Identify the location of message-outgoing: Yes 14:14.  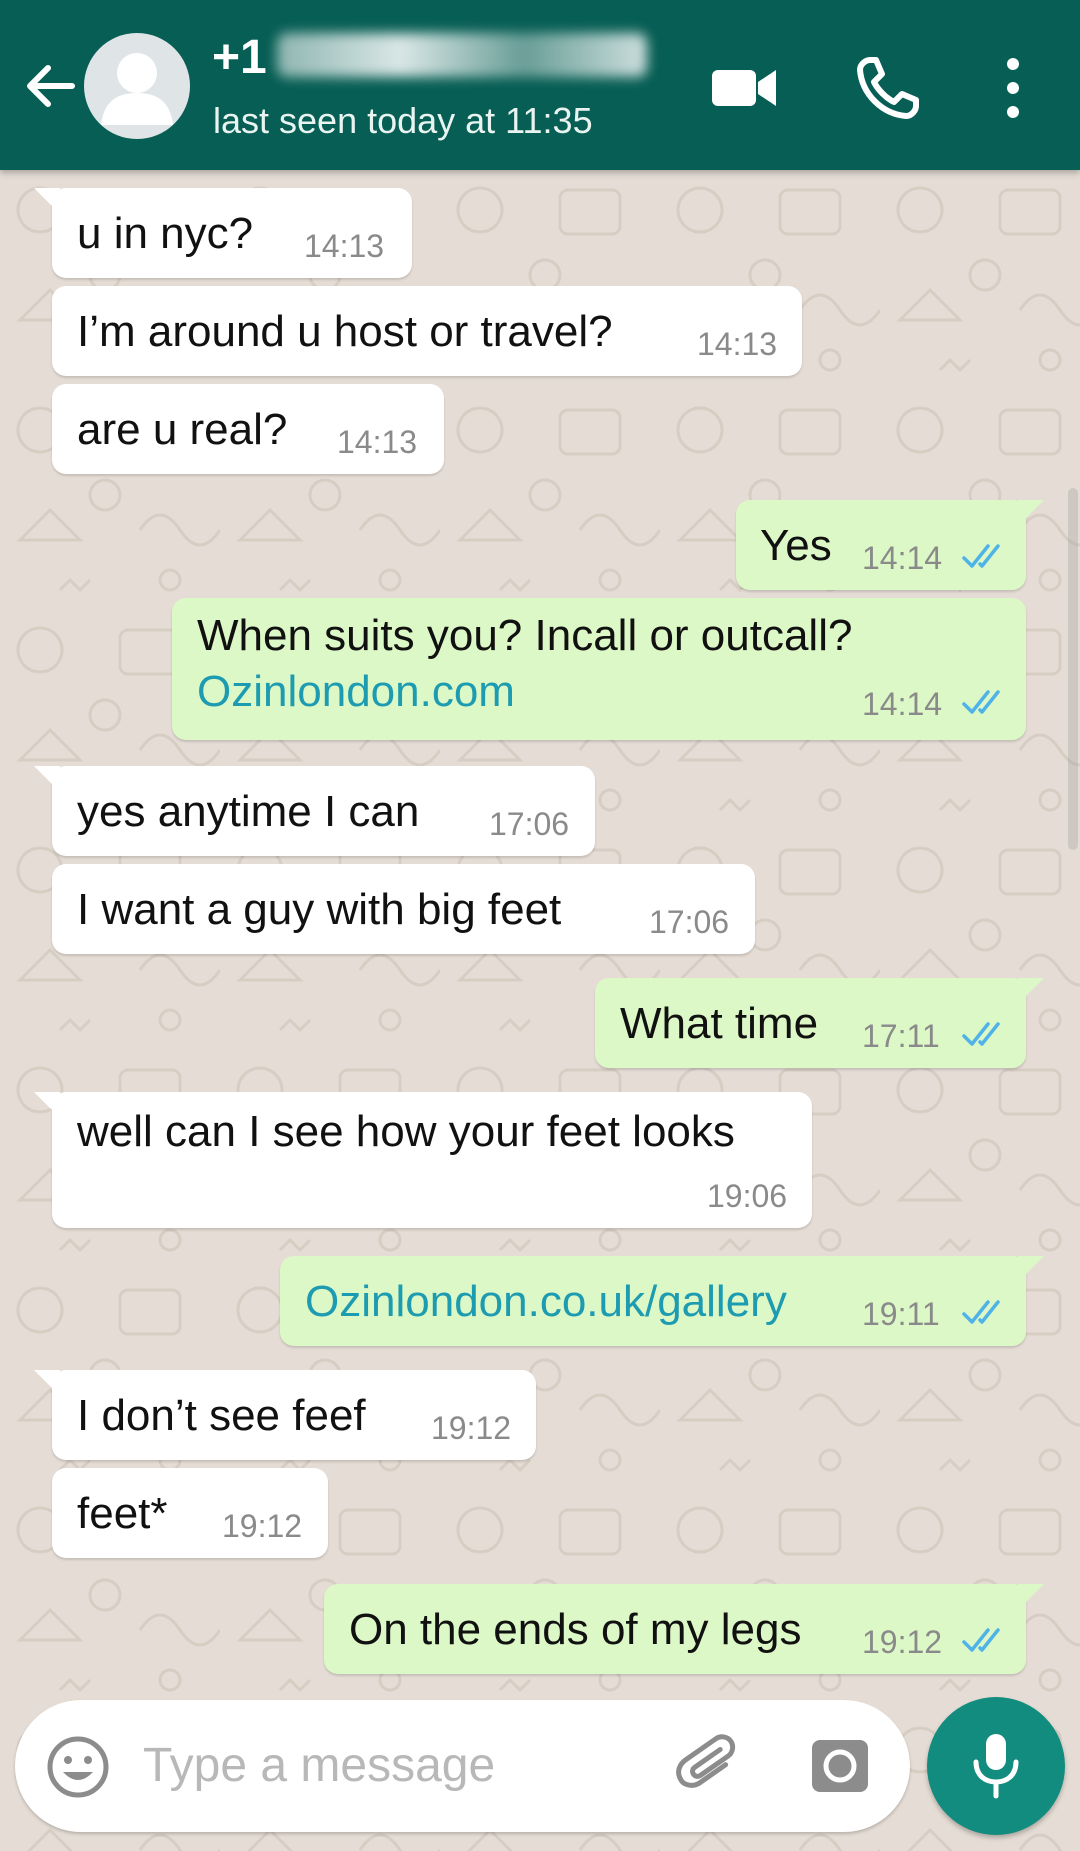
(890, 545).